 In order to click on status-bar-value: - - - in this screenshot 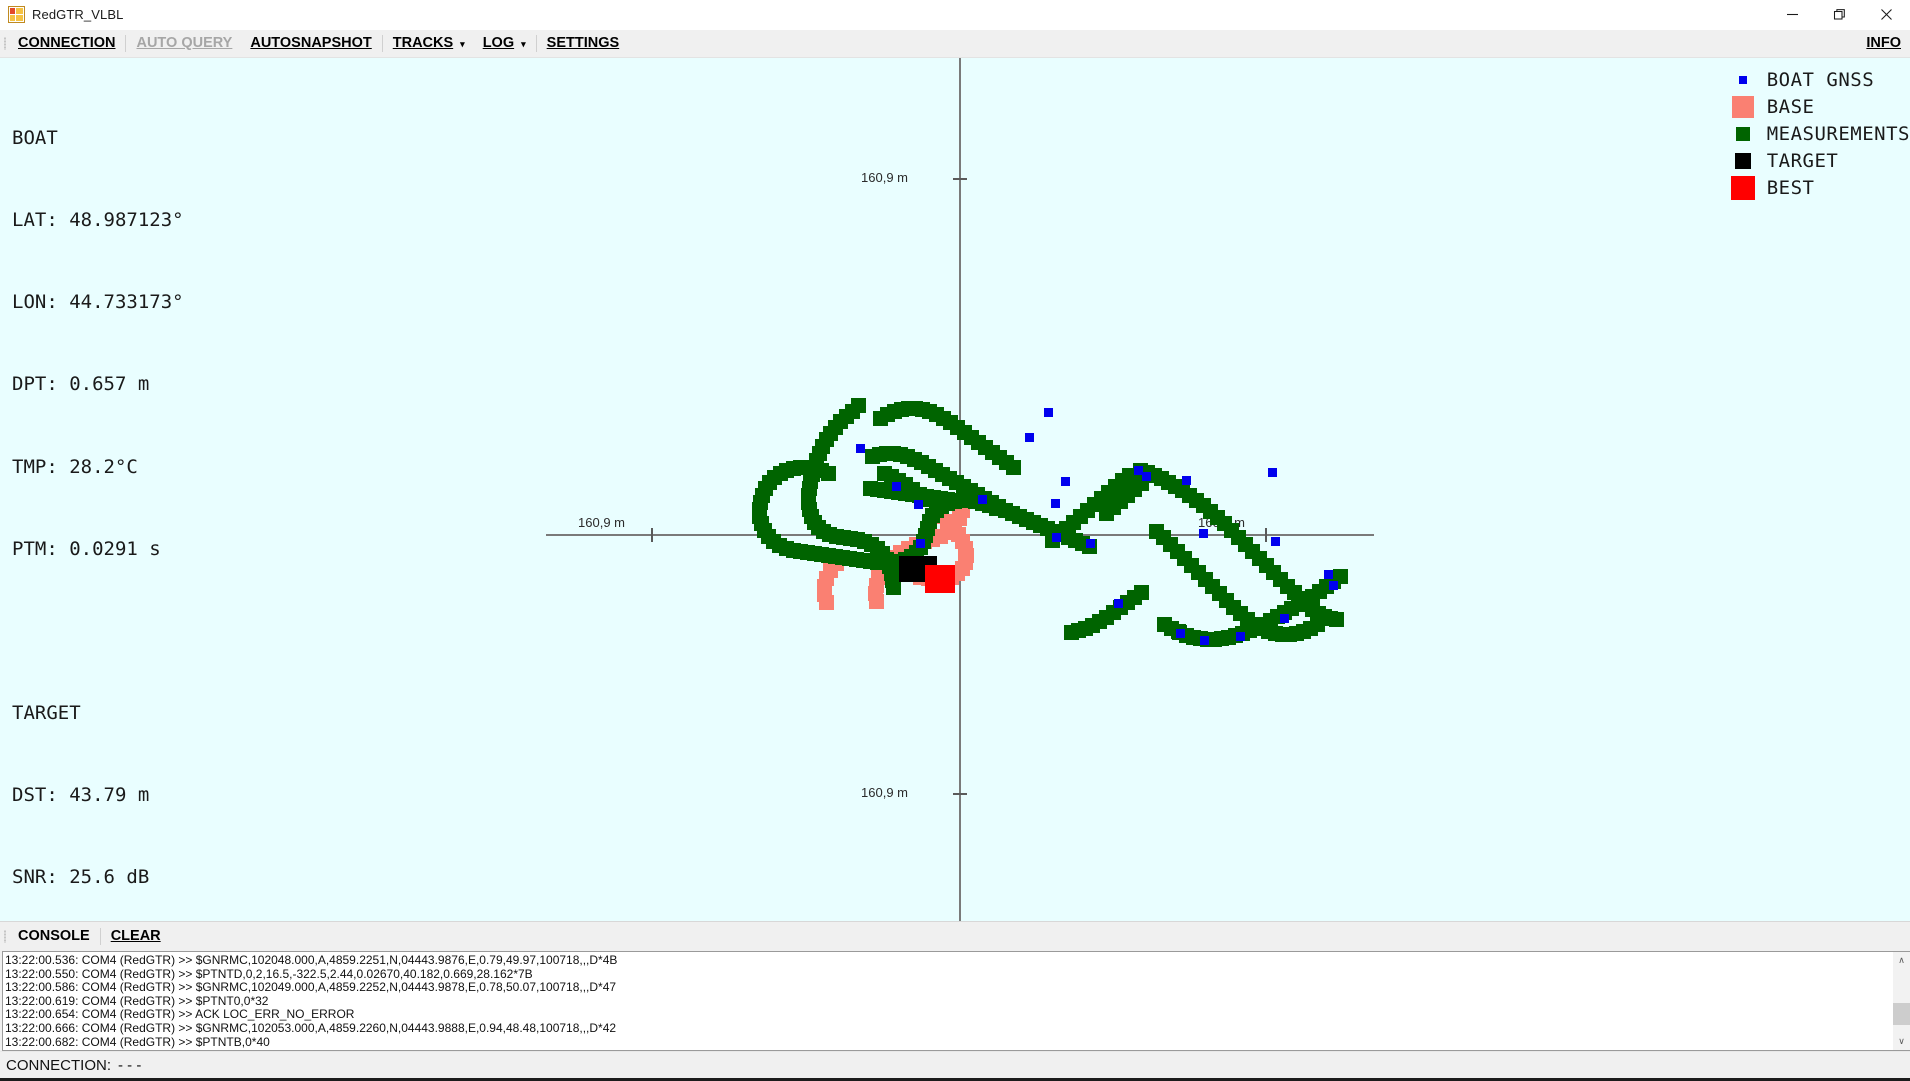, I will do `click(130, 1065)`.